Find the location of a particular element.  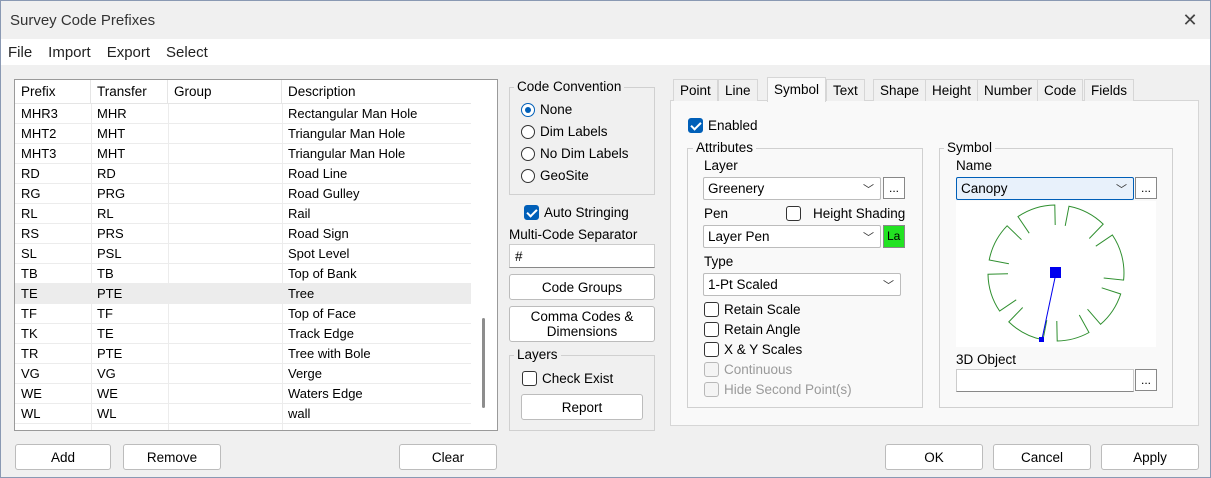

code-groups-button: Code Groups is located at coordinates (582, 287).